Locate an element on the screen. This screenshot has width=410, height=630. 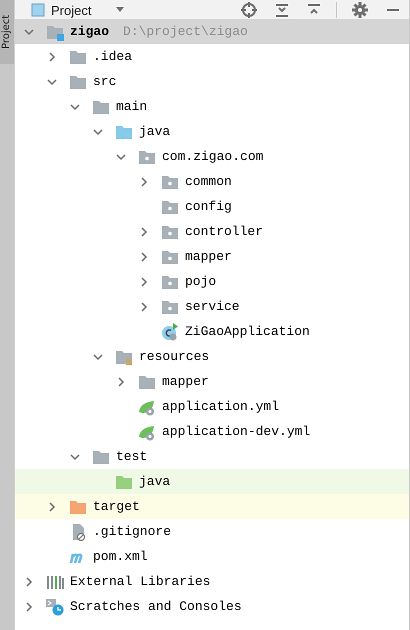
tree-row: com.zigao.com is located at coordinates (212, 156).